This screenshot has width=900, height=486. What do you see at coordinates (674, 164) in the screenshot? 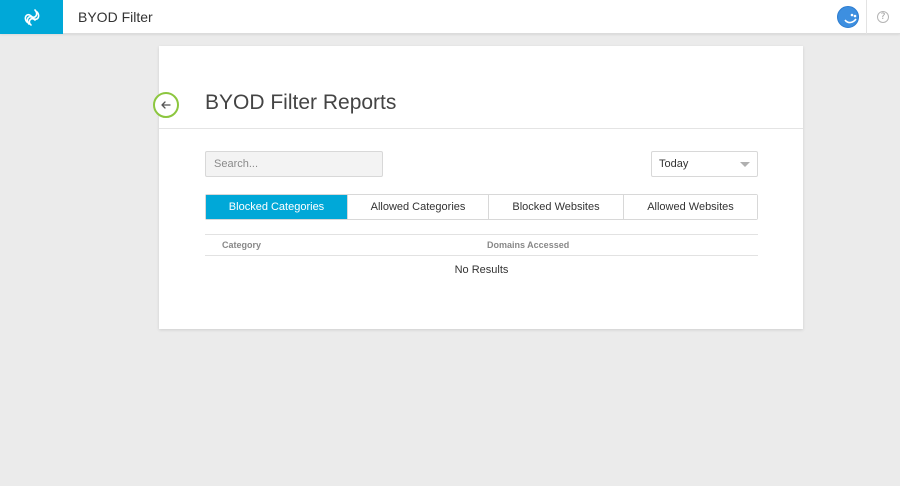
I see `date-range-value: Today` at bounding box center [674, 164].